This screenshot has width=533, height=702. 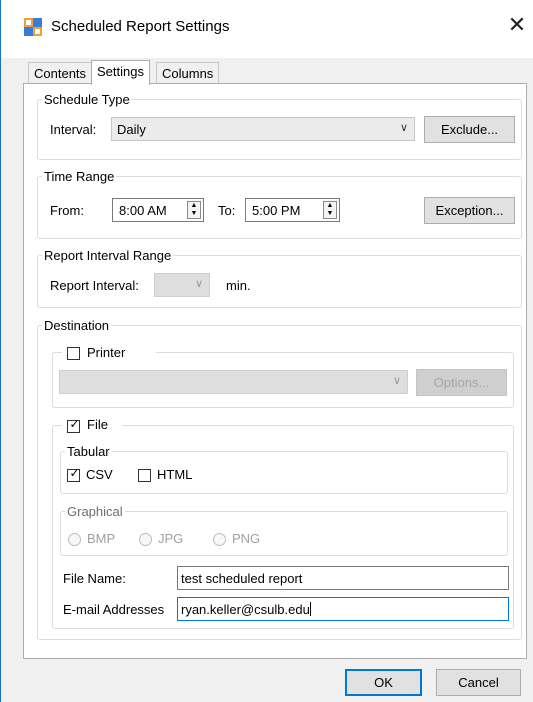 What do you see at coordinates (245, 609) in the screenshot?
I see `email-value: ryan.keller@csulb.edu` at bounding box center [245, 609].